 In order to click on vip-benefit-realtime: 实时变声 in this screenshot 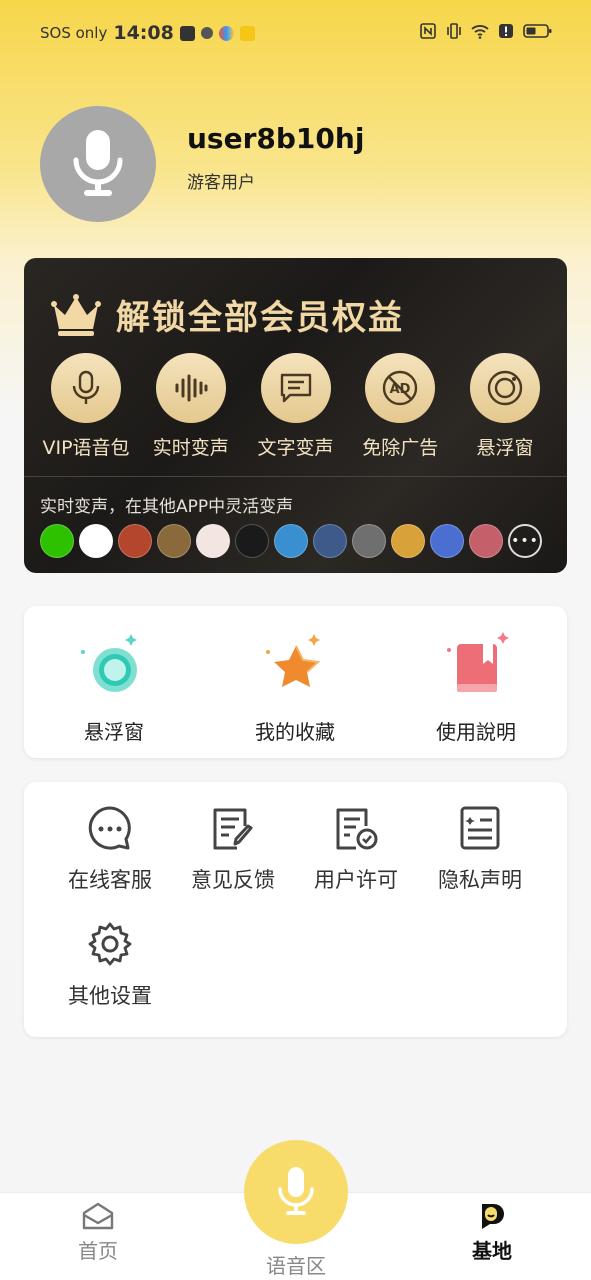, I will do `click(191, 406)`.